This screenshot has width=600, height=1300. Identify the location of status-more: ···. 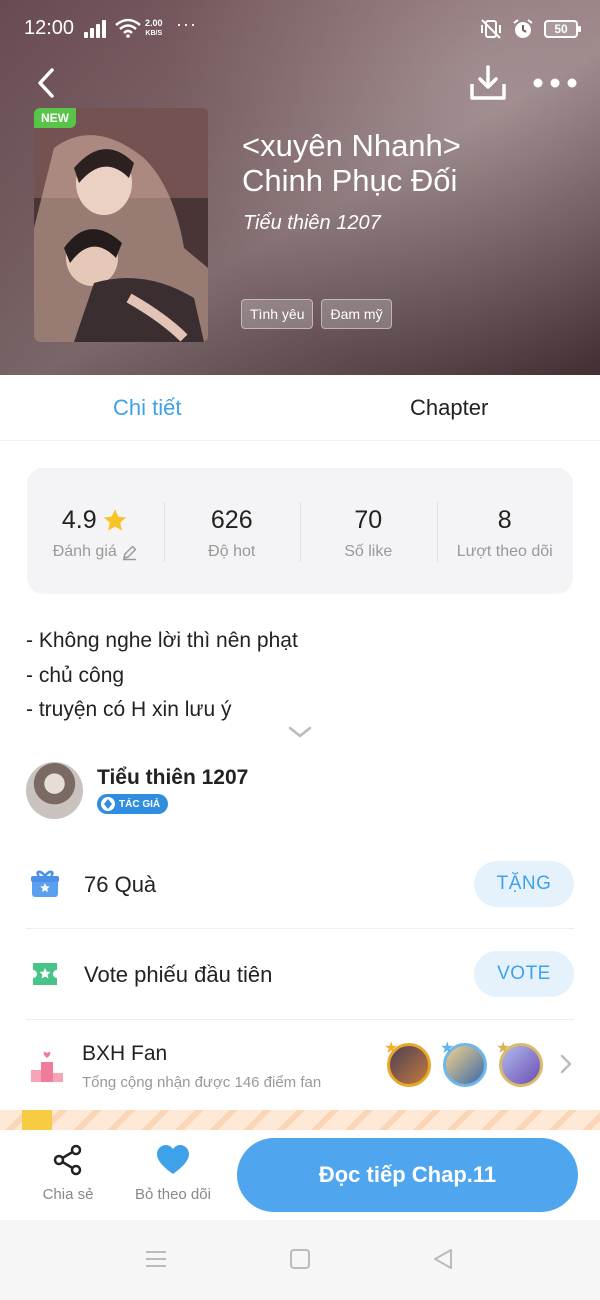
(186, 24).